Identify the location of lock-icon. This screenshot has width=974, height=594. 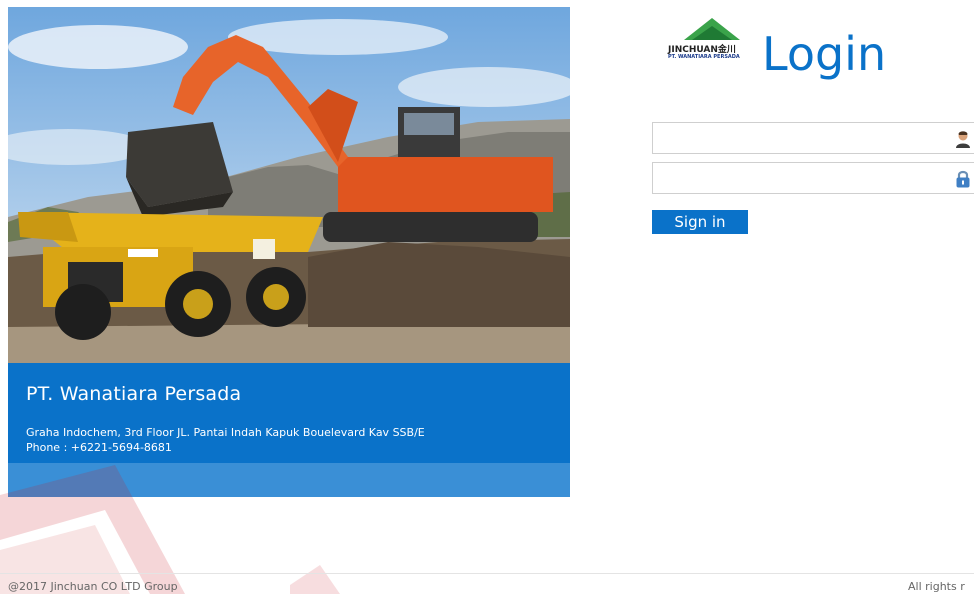
(963, 179).